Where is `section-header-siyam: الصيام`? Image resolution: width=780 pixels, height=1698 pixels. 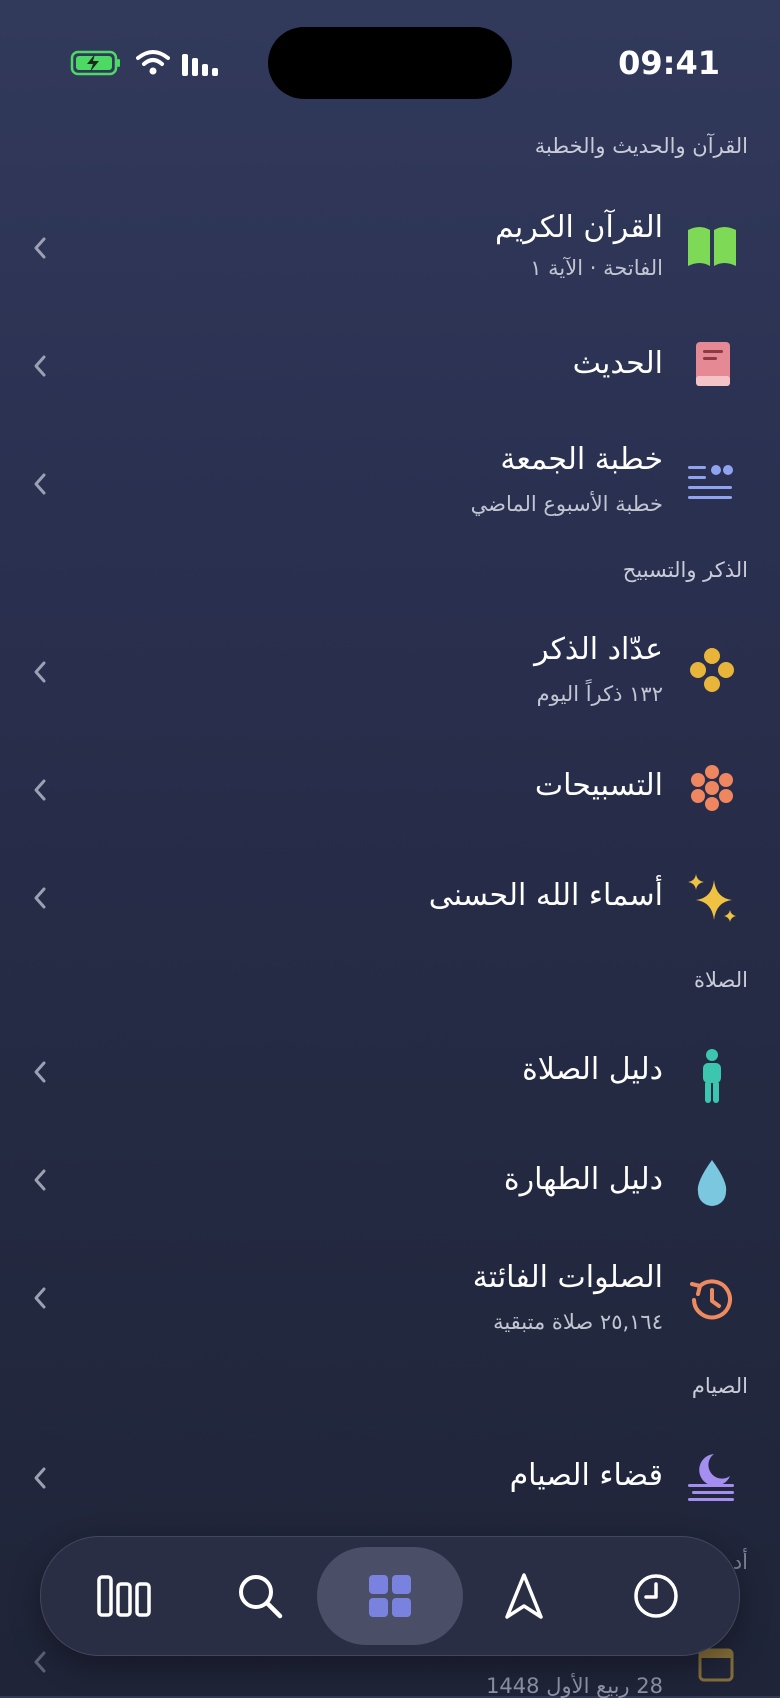
section-header-siyam: الصيام is located at coordinates (719, 1386).